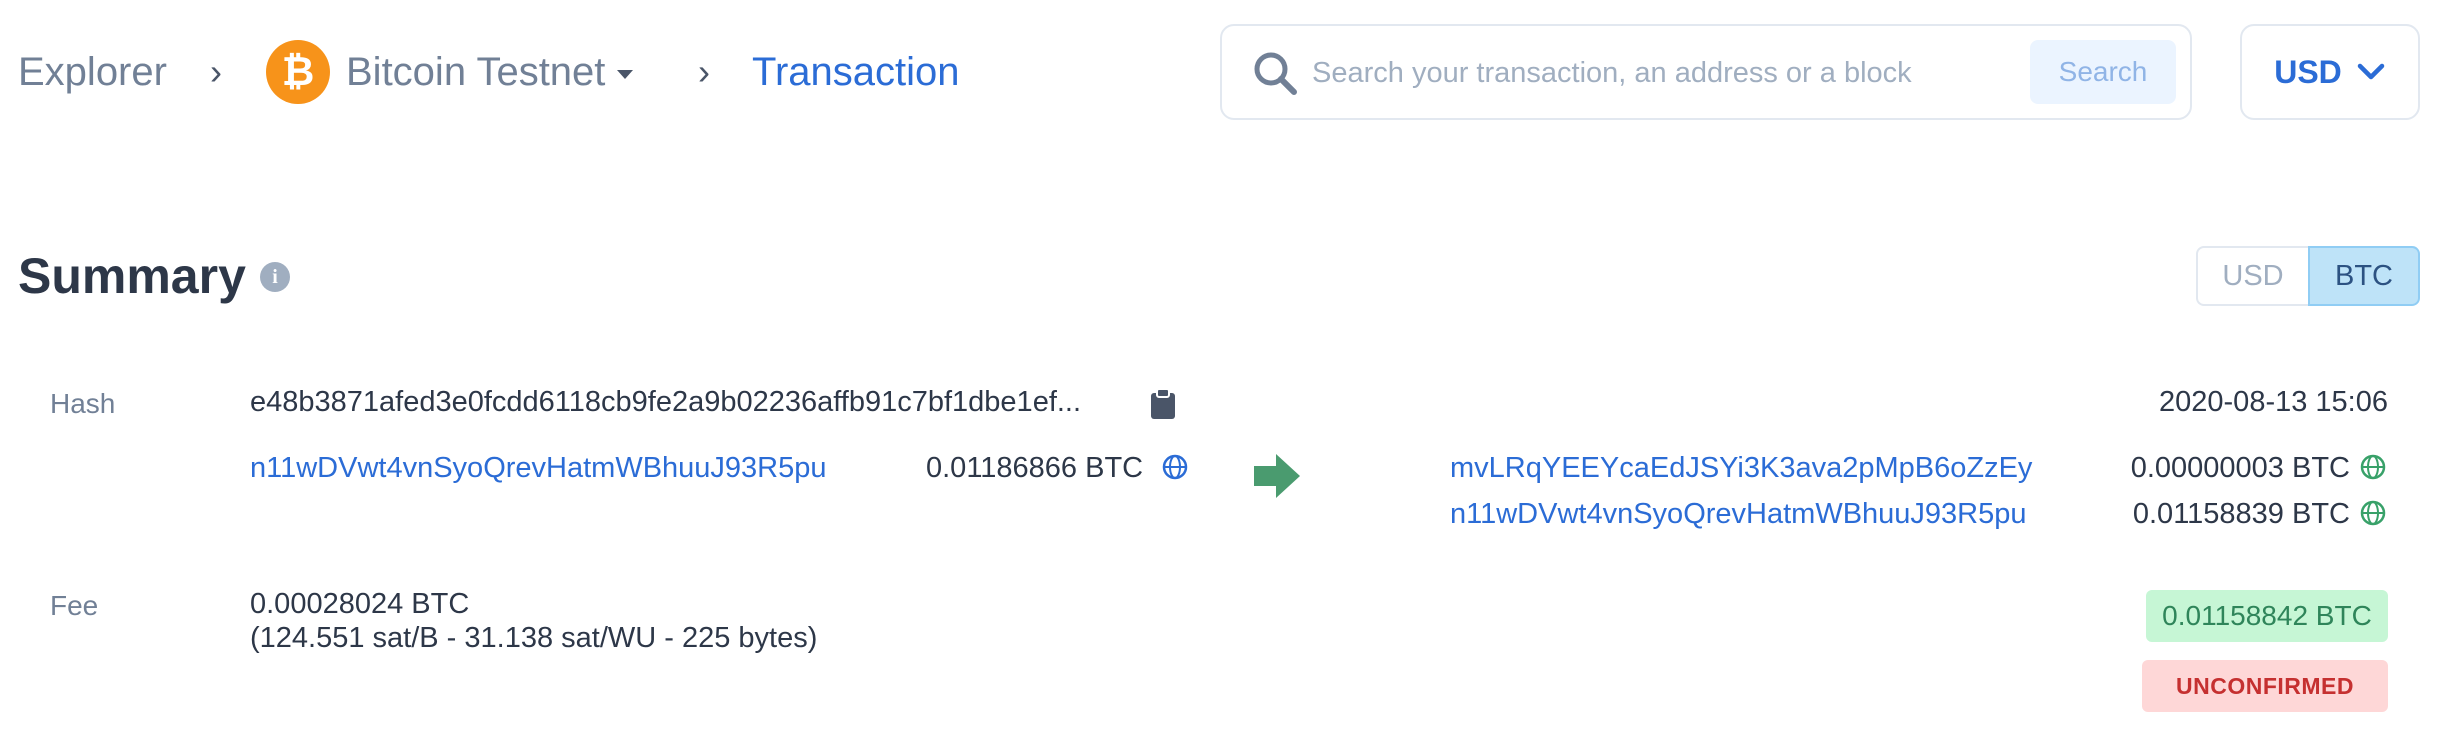  Describe the element at coordinates (625, 74) in the screenshot. I see `caret-down-icon` at that location.